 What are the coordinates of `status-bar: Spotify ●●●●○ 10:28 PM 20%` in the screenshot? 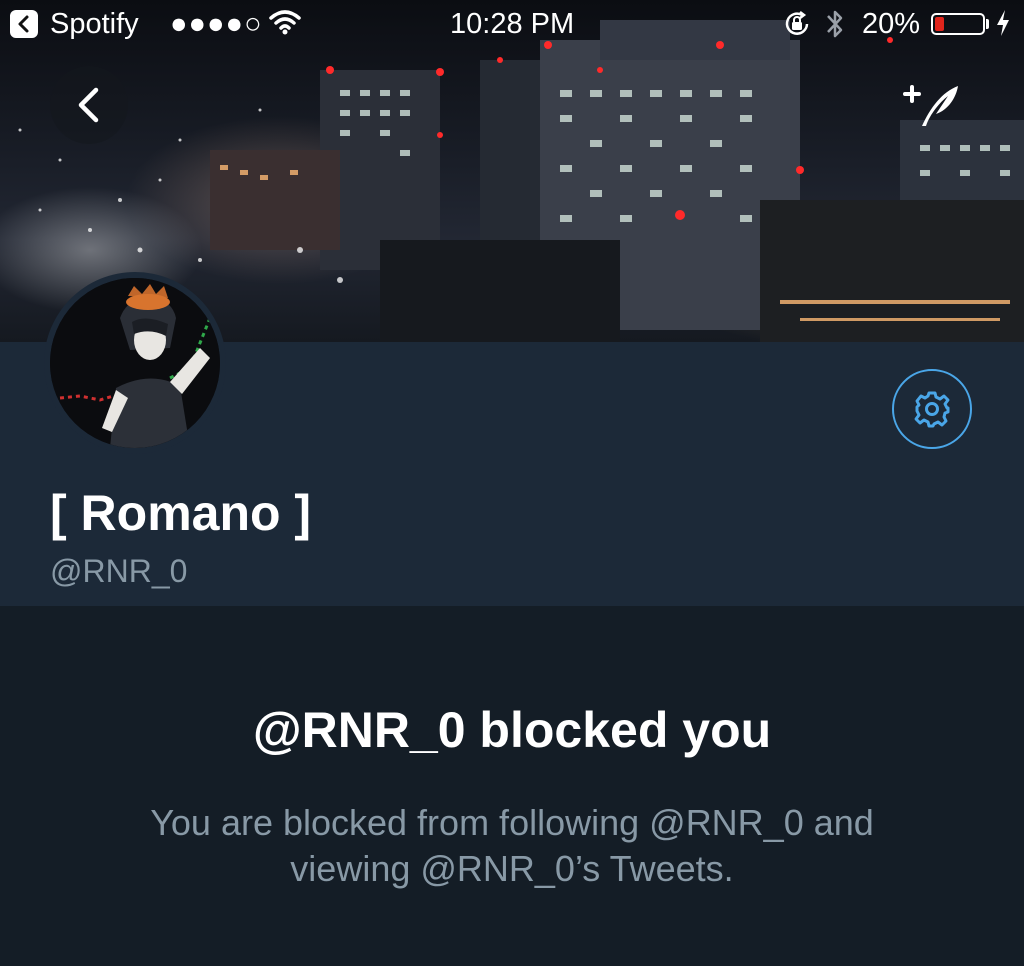 It's located at (512, 25).